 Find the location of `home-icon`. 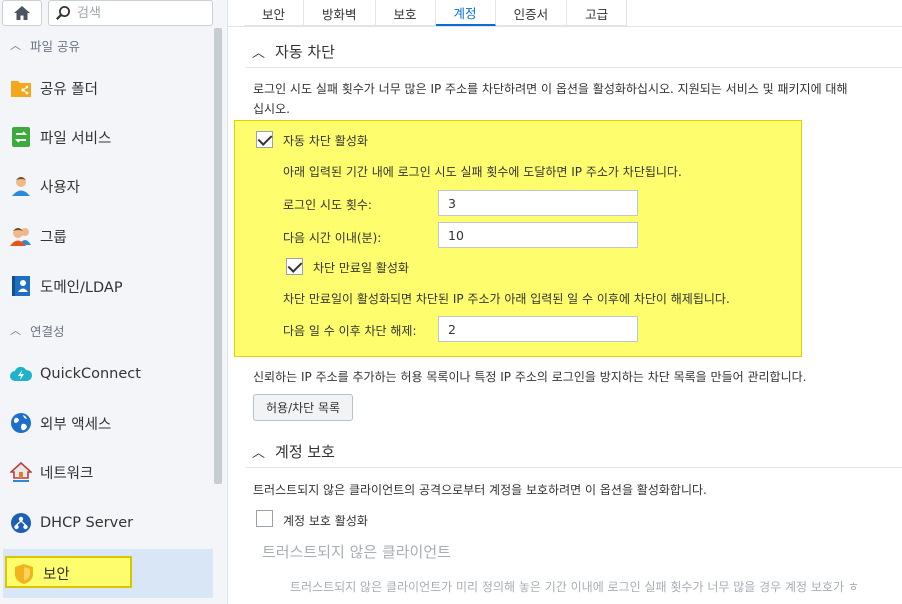

home-icon is located at coordinates (22, 13).